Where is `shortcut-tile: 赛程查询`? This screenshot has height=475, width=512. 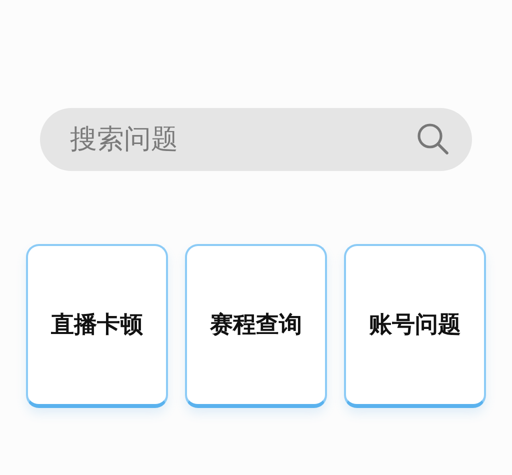
shortcut-tile: 赛程查询 is located at coordinates (256, 326).